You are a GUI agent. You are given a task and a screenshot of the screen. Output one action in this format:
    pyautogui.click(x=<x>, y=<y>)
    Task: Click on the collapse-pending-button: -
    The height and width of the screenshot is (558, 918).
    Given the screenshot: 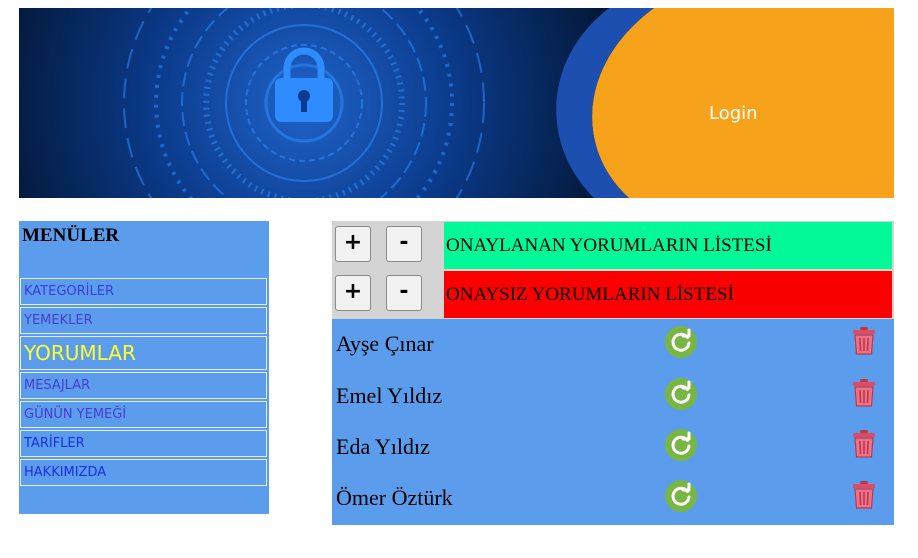 What is the action you would take?
    pyautogui.click(x=404, y=293)
    